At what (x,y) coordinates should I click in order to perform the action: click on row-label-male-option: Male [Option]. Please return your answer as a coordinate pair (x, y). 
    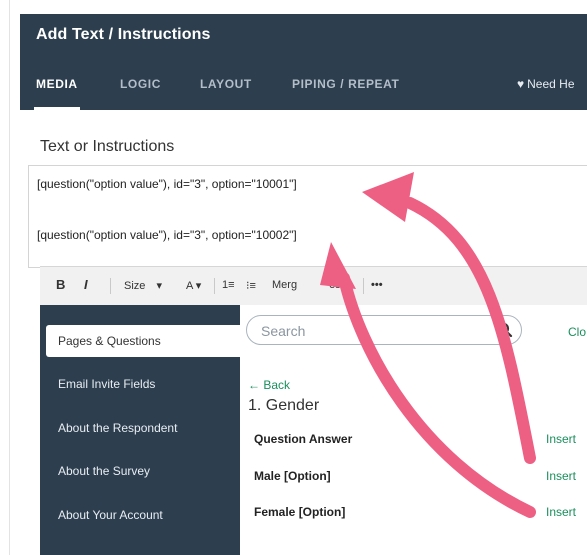
    Looking at the image, I should click on (292, 476).